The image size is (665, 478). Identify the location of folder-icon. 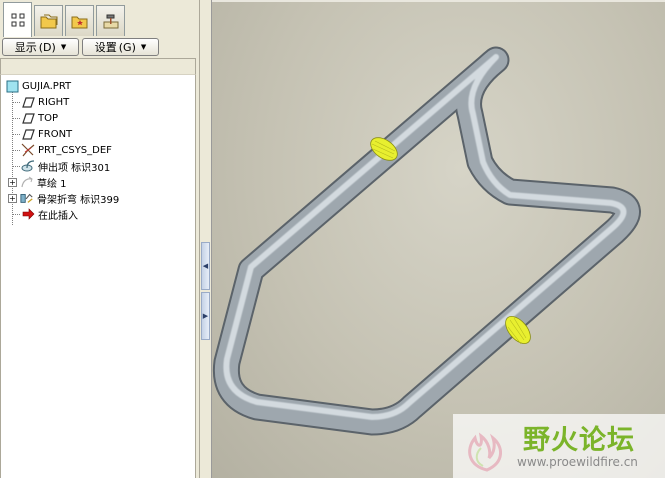
(48, 21).